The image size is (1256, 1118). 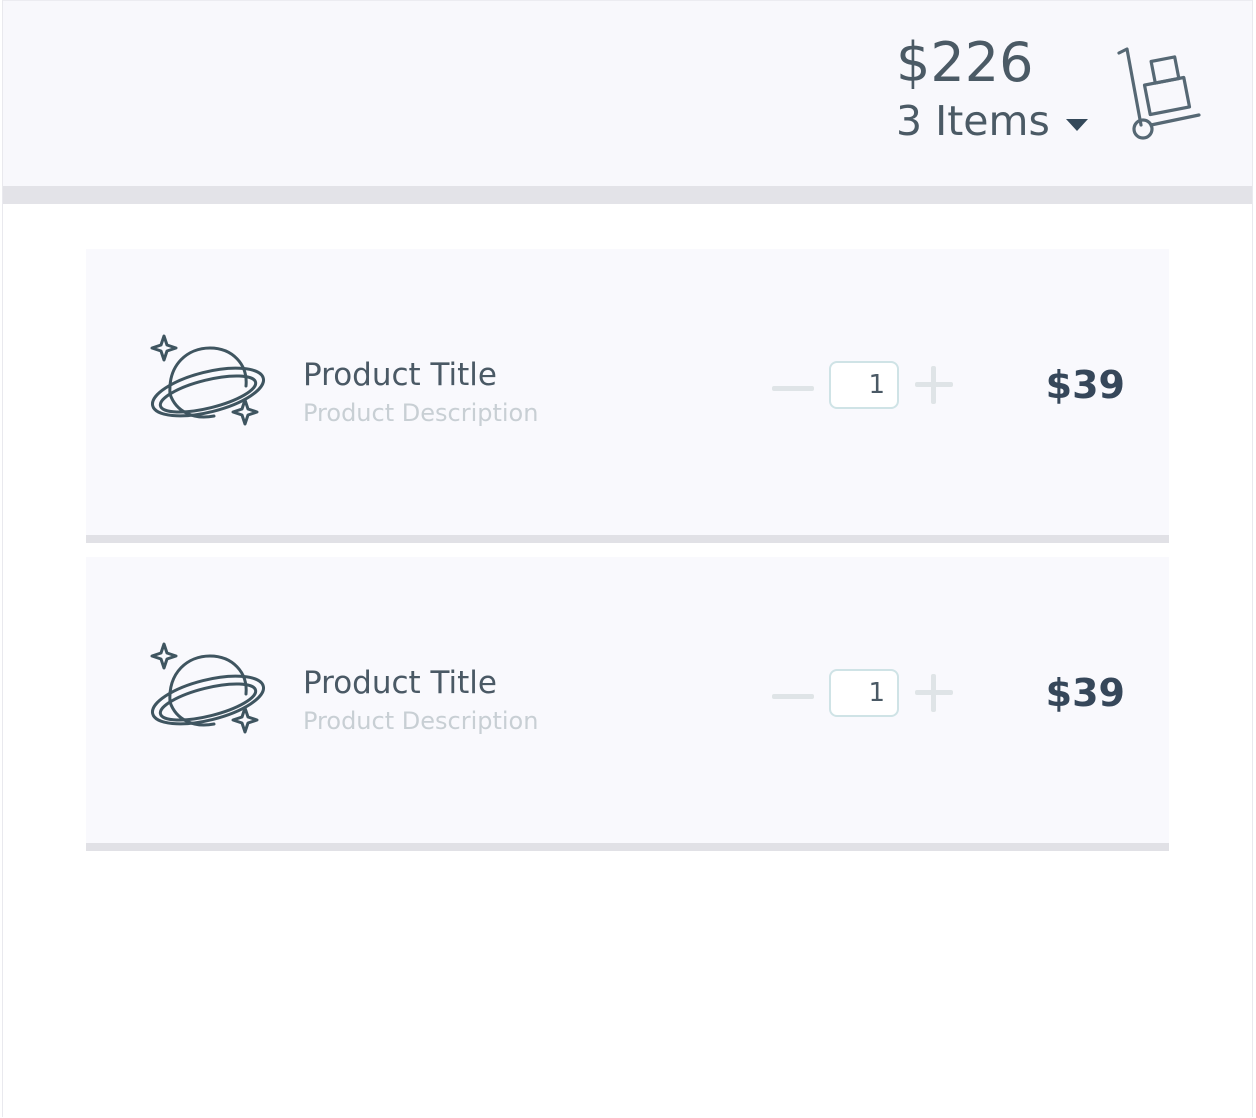 What do you see at coordinates (1076, 125) in the screenshot?
I see `caret-down-icon` at bounding box center [1076, 125].